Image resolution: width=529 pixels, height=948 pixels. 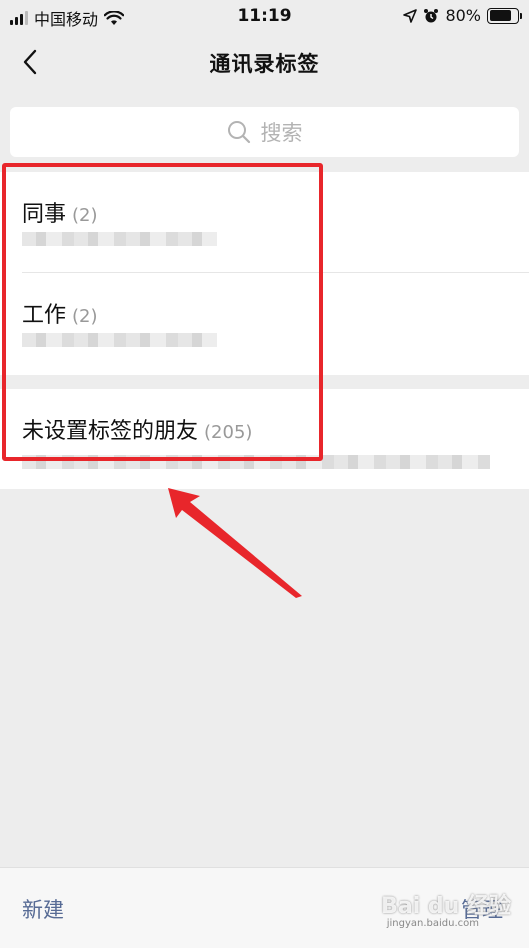 I want to click on search-input: 搜索, so click(x=264, y=132).